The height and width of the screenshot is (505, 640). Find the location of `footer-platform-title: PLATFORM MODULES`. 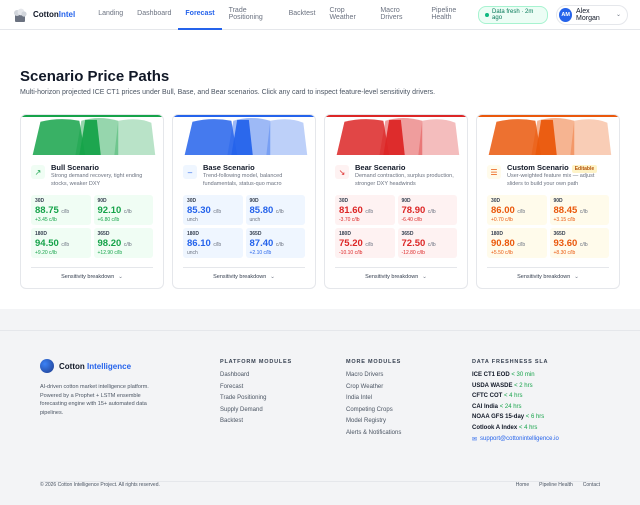

footer-platform-title: PLATFORM MODULES is located at coordinates (256, 362).